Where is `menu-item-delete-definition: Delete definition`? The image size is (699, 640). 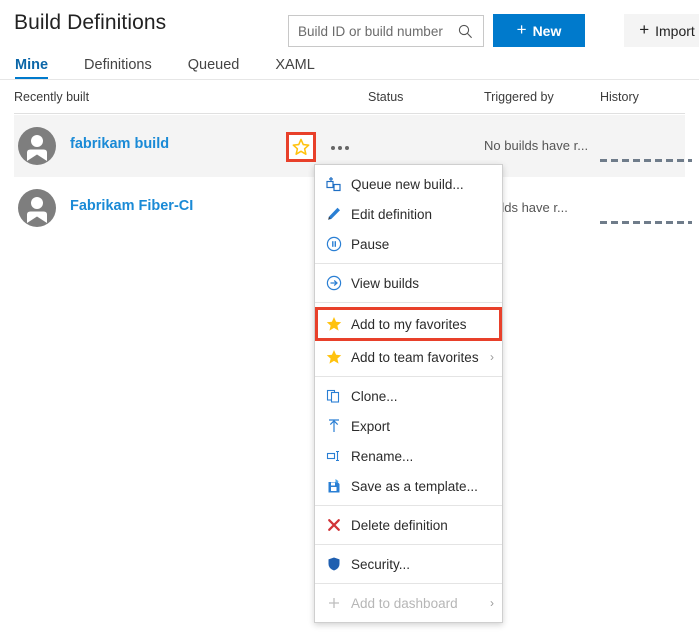
menu-item-delete-definition: Delete definition is located at coordinates (408, 525).